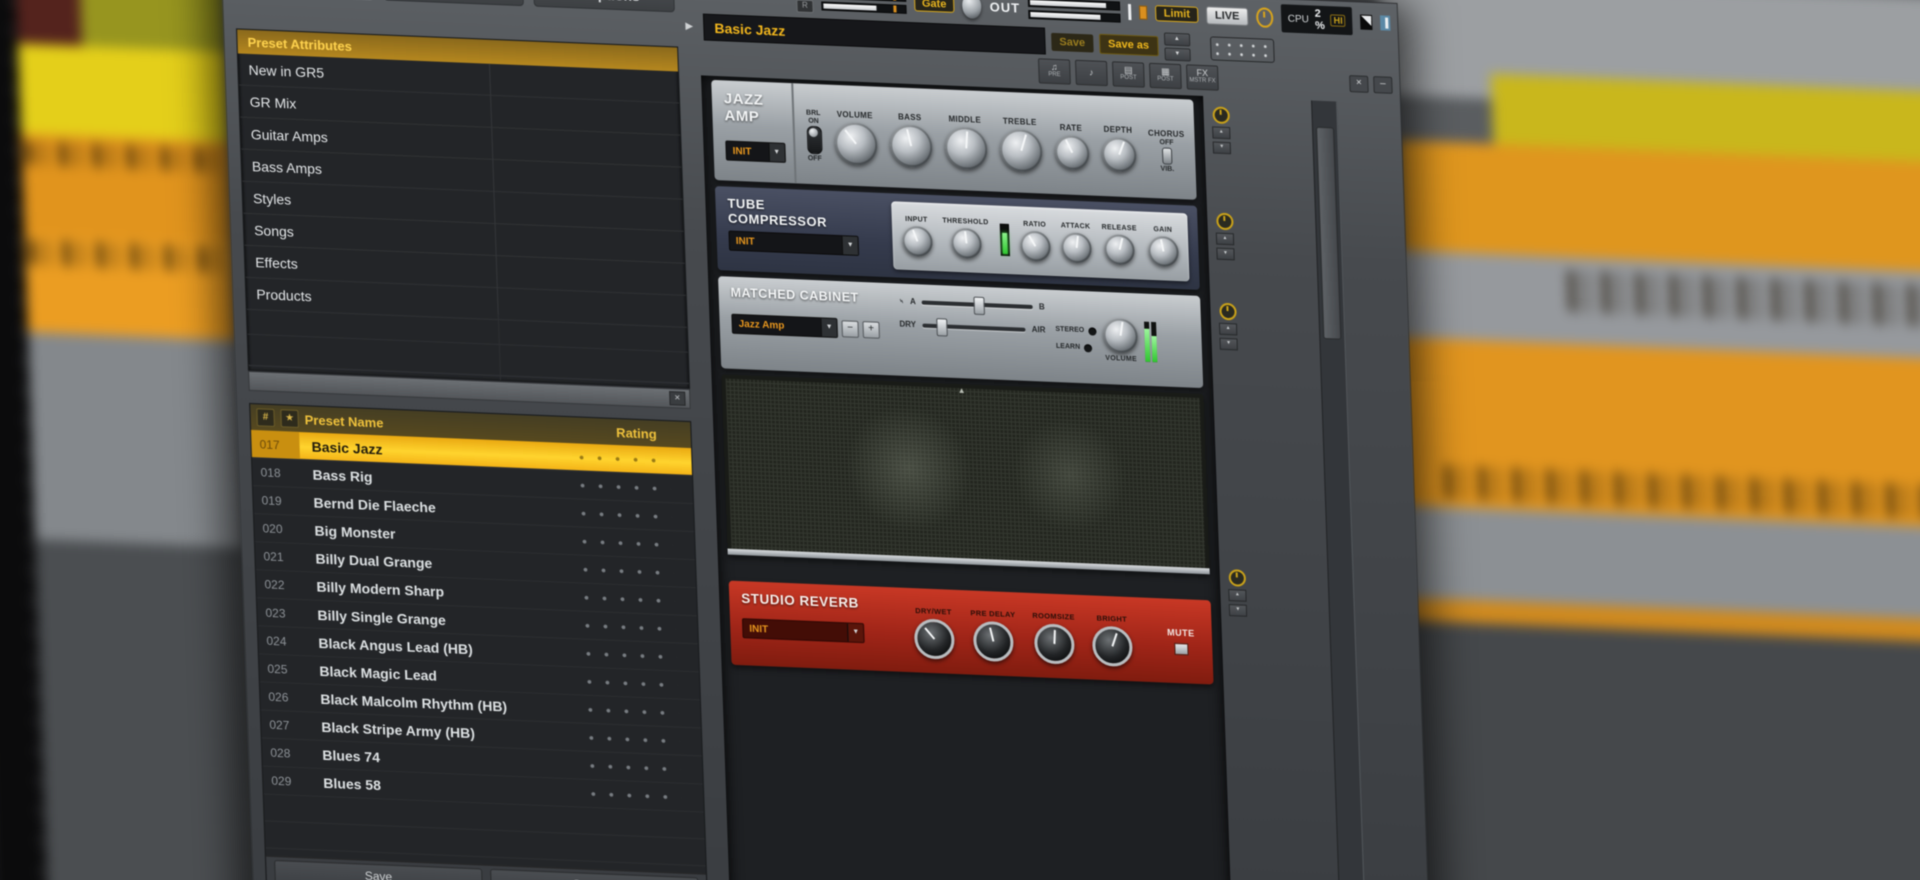 The height and width of the screenshot is (880, 1920). What do you see at coordinates (1128, 74) in the screenshot?
I see `tapedeck-post-icon: ▤ POST` at bounding box center [1128, 74].